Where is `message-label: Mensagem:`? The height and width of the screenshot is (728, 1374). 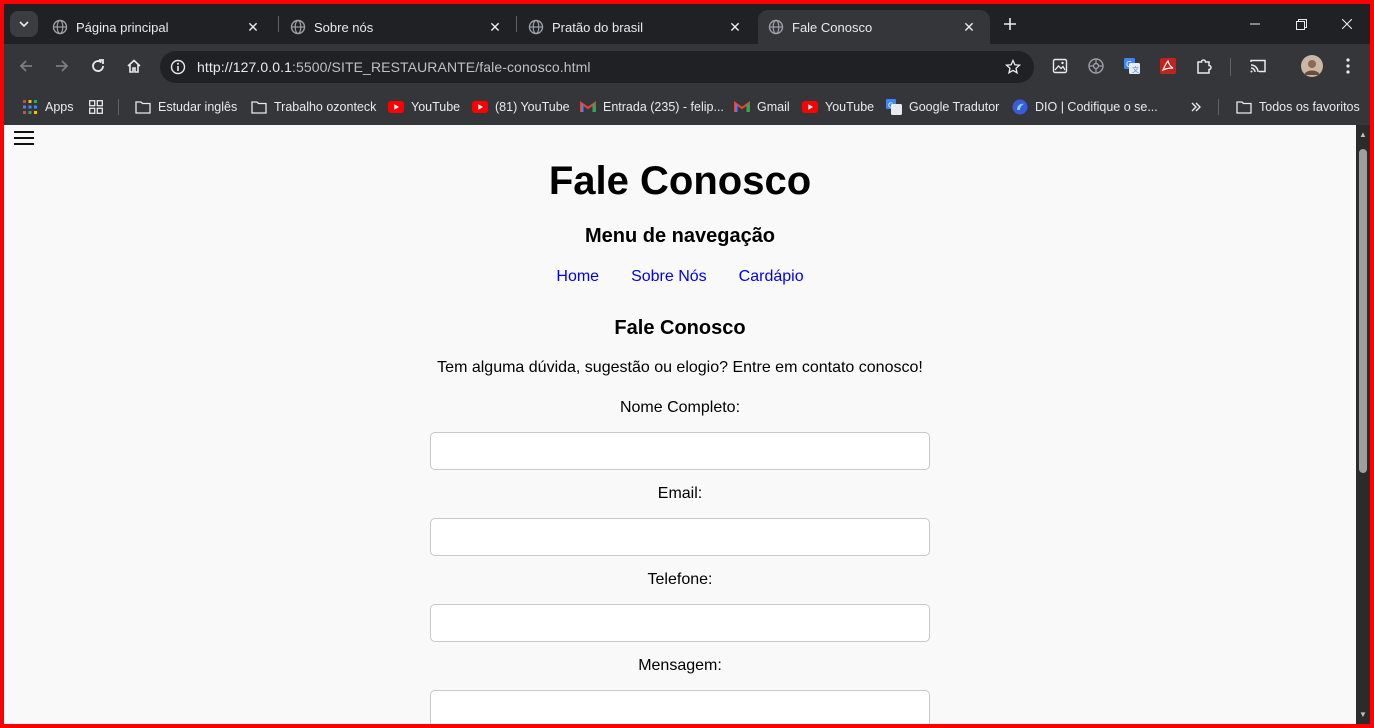
message-label: Mensagem: is located at coordinates (680, 665).